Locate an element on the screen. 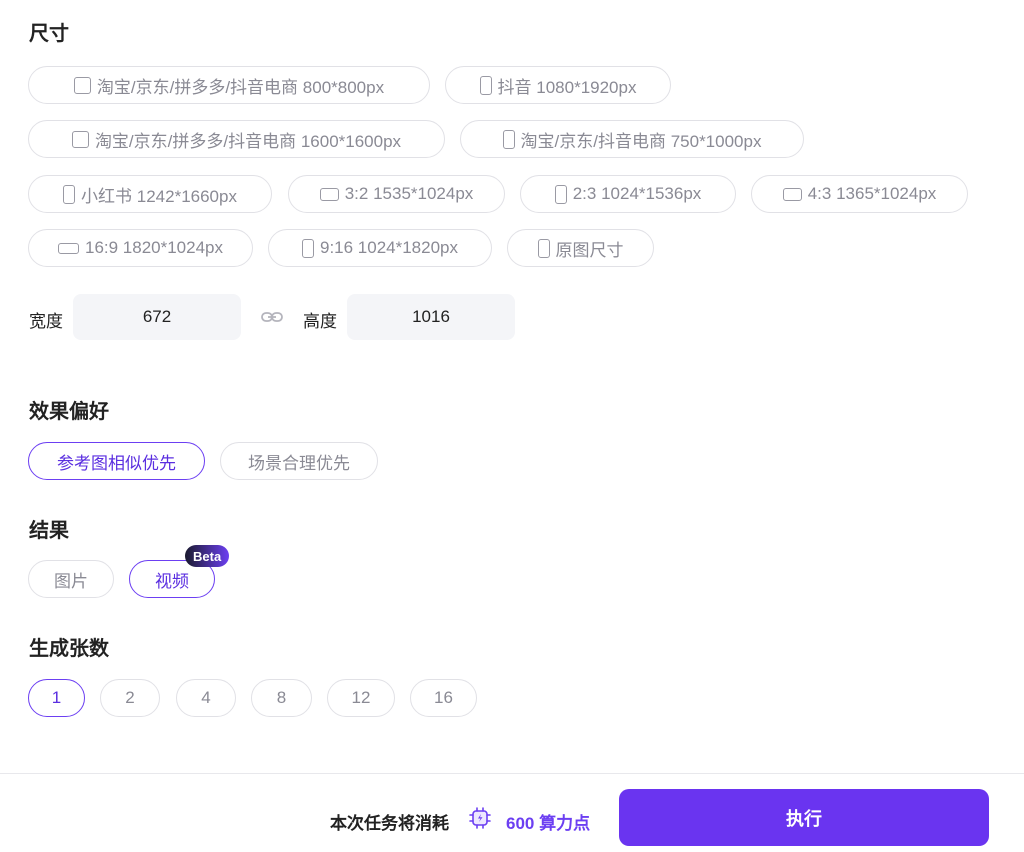 The height and width of the screenshot is (852, 1024). count-option-1: 1 is located at coordinates (56, 698).